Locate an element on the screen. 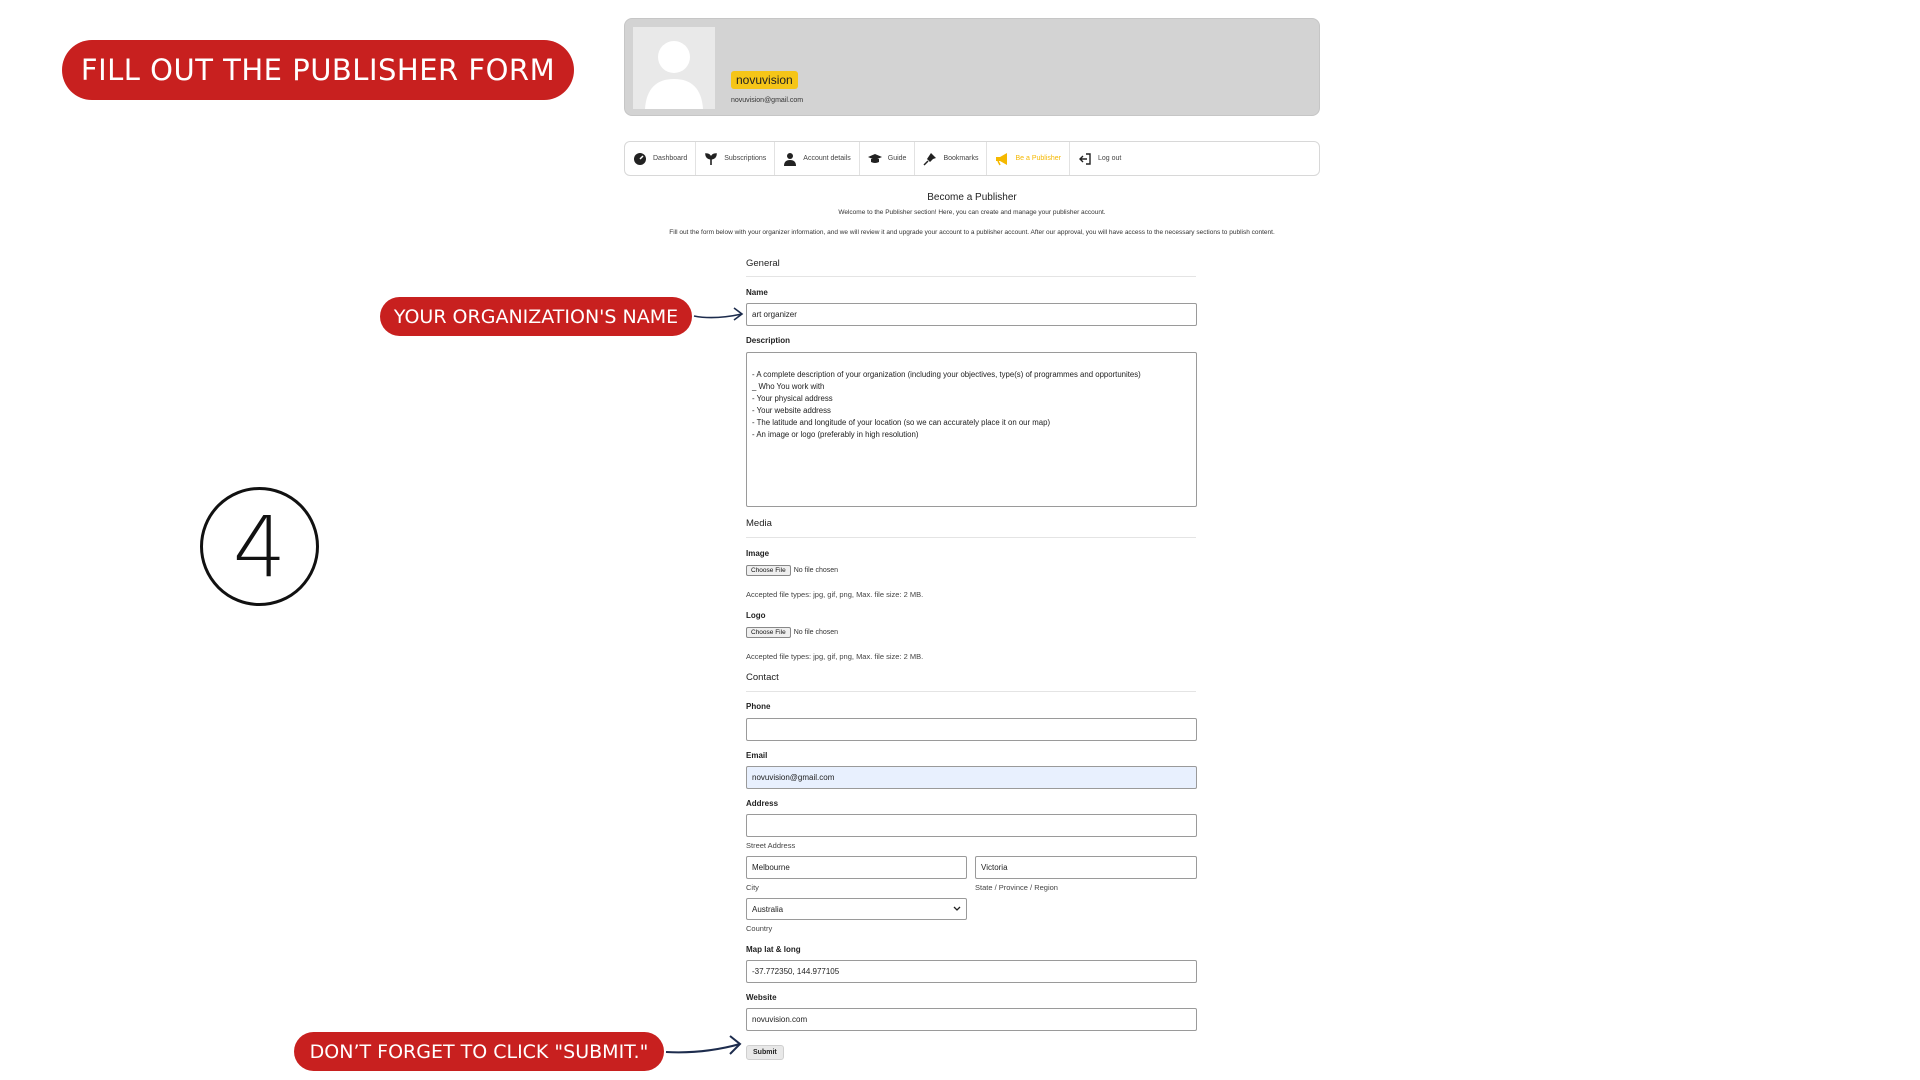 This screenshot has height=1080, width=1920. logo-label: Logo is located at coordinates (756, 615).